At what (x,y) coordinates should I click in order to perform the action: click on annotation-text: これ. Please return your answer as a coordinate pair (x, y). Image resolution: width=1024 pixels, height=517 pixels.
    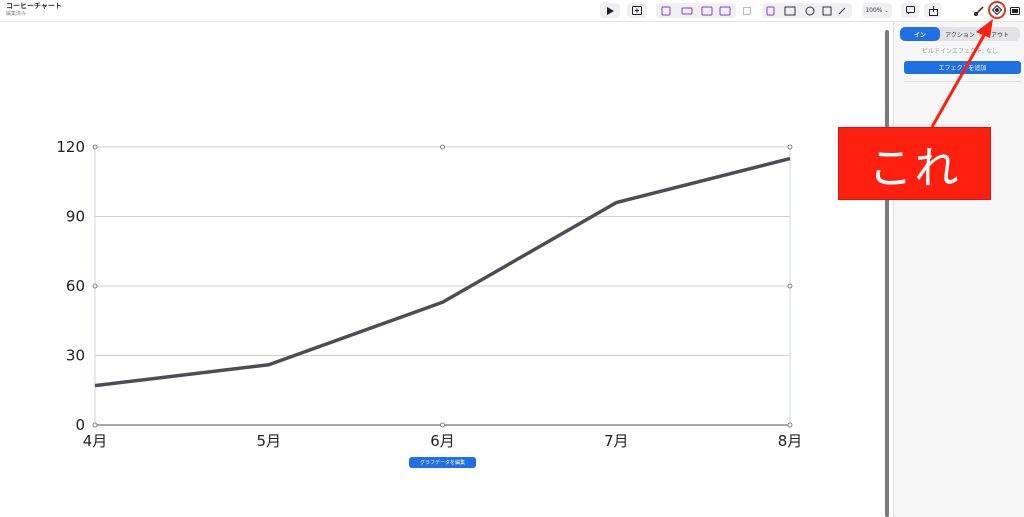
    Looking at the image, I should click on (914, 168).